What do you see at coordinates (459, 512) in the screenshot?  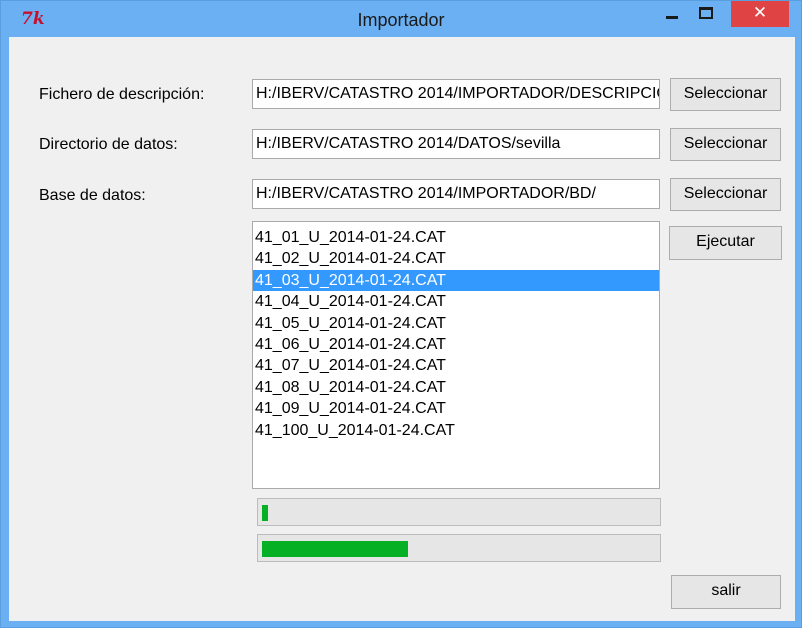 I see `file-progress-bar` at bounding box center [459, 512].